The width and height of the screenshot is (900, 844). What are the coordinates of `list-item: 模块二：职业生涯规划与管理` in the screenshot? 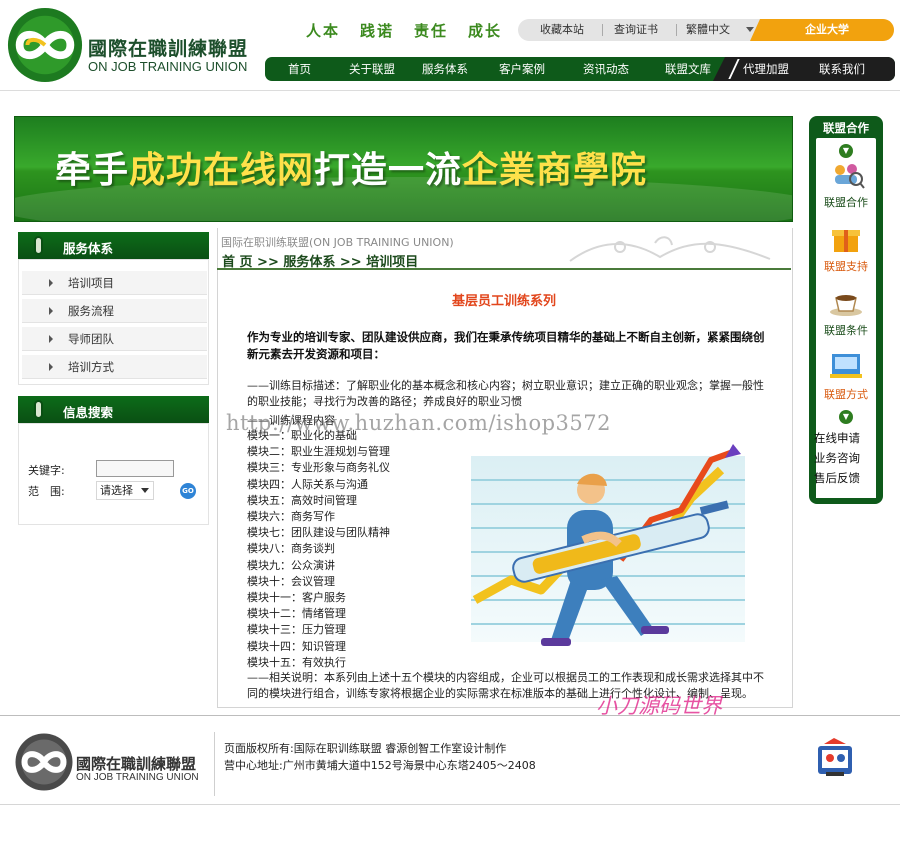 It's located at (318, 452).